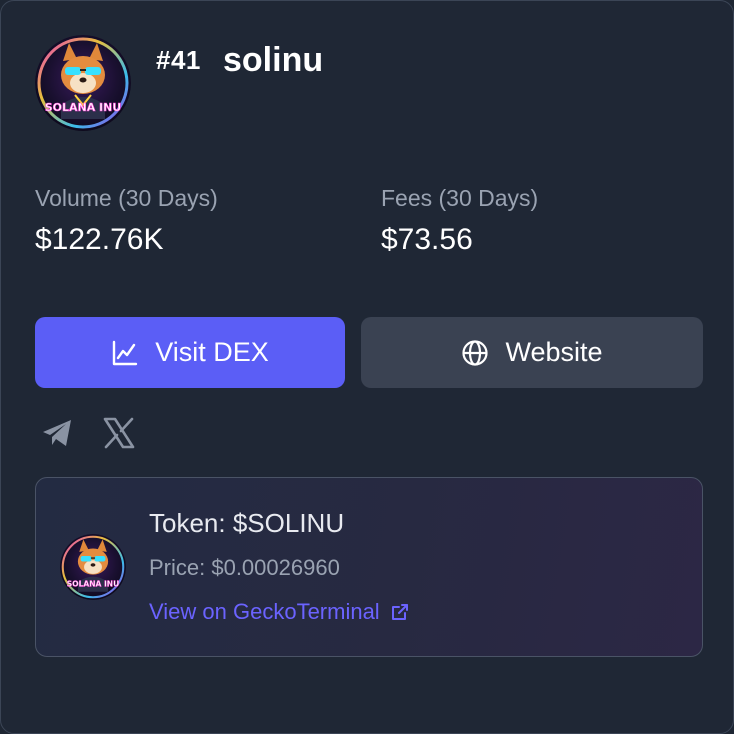 This screenshot has height=734, width=734. I want to click on external-link-icon, so click(400, 612).